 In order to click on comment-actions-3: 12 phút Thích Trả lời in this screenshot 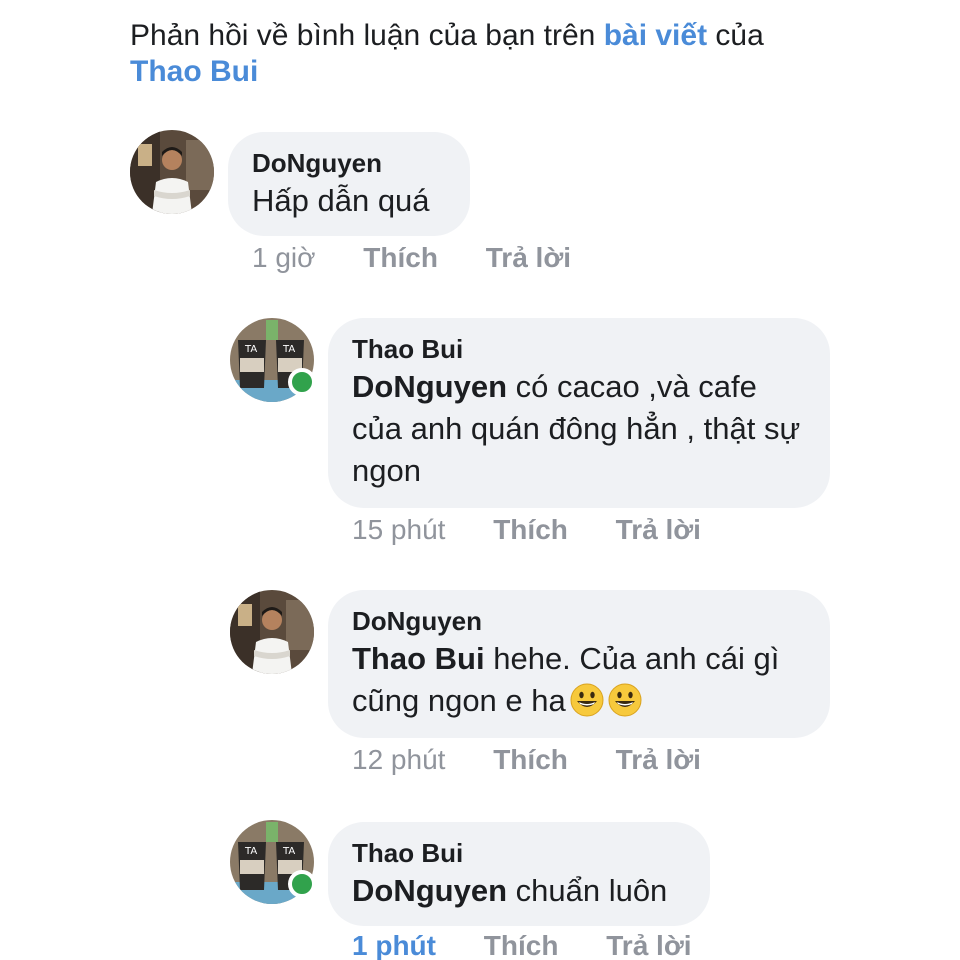, I will do `click(526, 760)`.